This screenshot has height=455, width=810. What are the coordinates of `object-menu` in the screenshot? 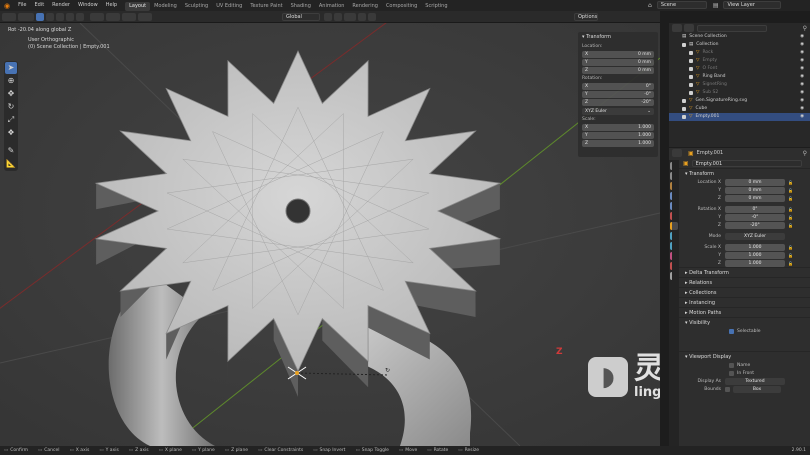 It's located at (145, 16).